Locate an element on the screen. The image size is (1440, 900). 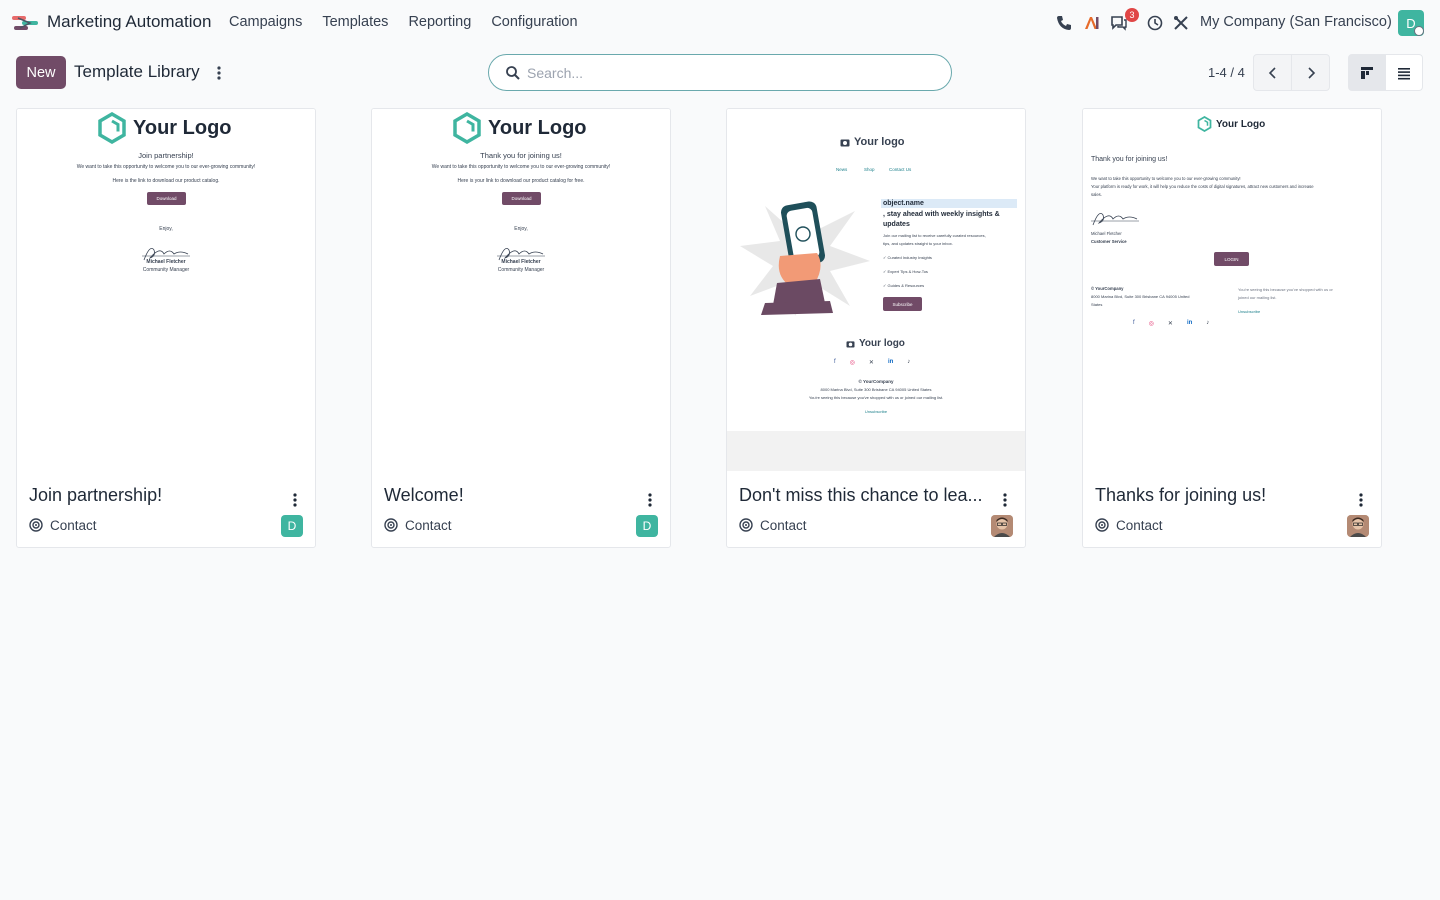
user-photo-icon is located at coordinates (1358, 526).